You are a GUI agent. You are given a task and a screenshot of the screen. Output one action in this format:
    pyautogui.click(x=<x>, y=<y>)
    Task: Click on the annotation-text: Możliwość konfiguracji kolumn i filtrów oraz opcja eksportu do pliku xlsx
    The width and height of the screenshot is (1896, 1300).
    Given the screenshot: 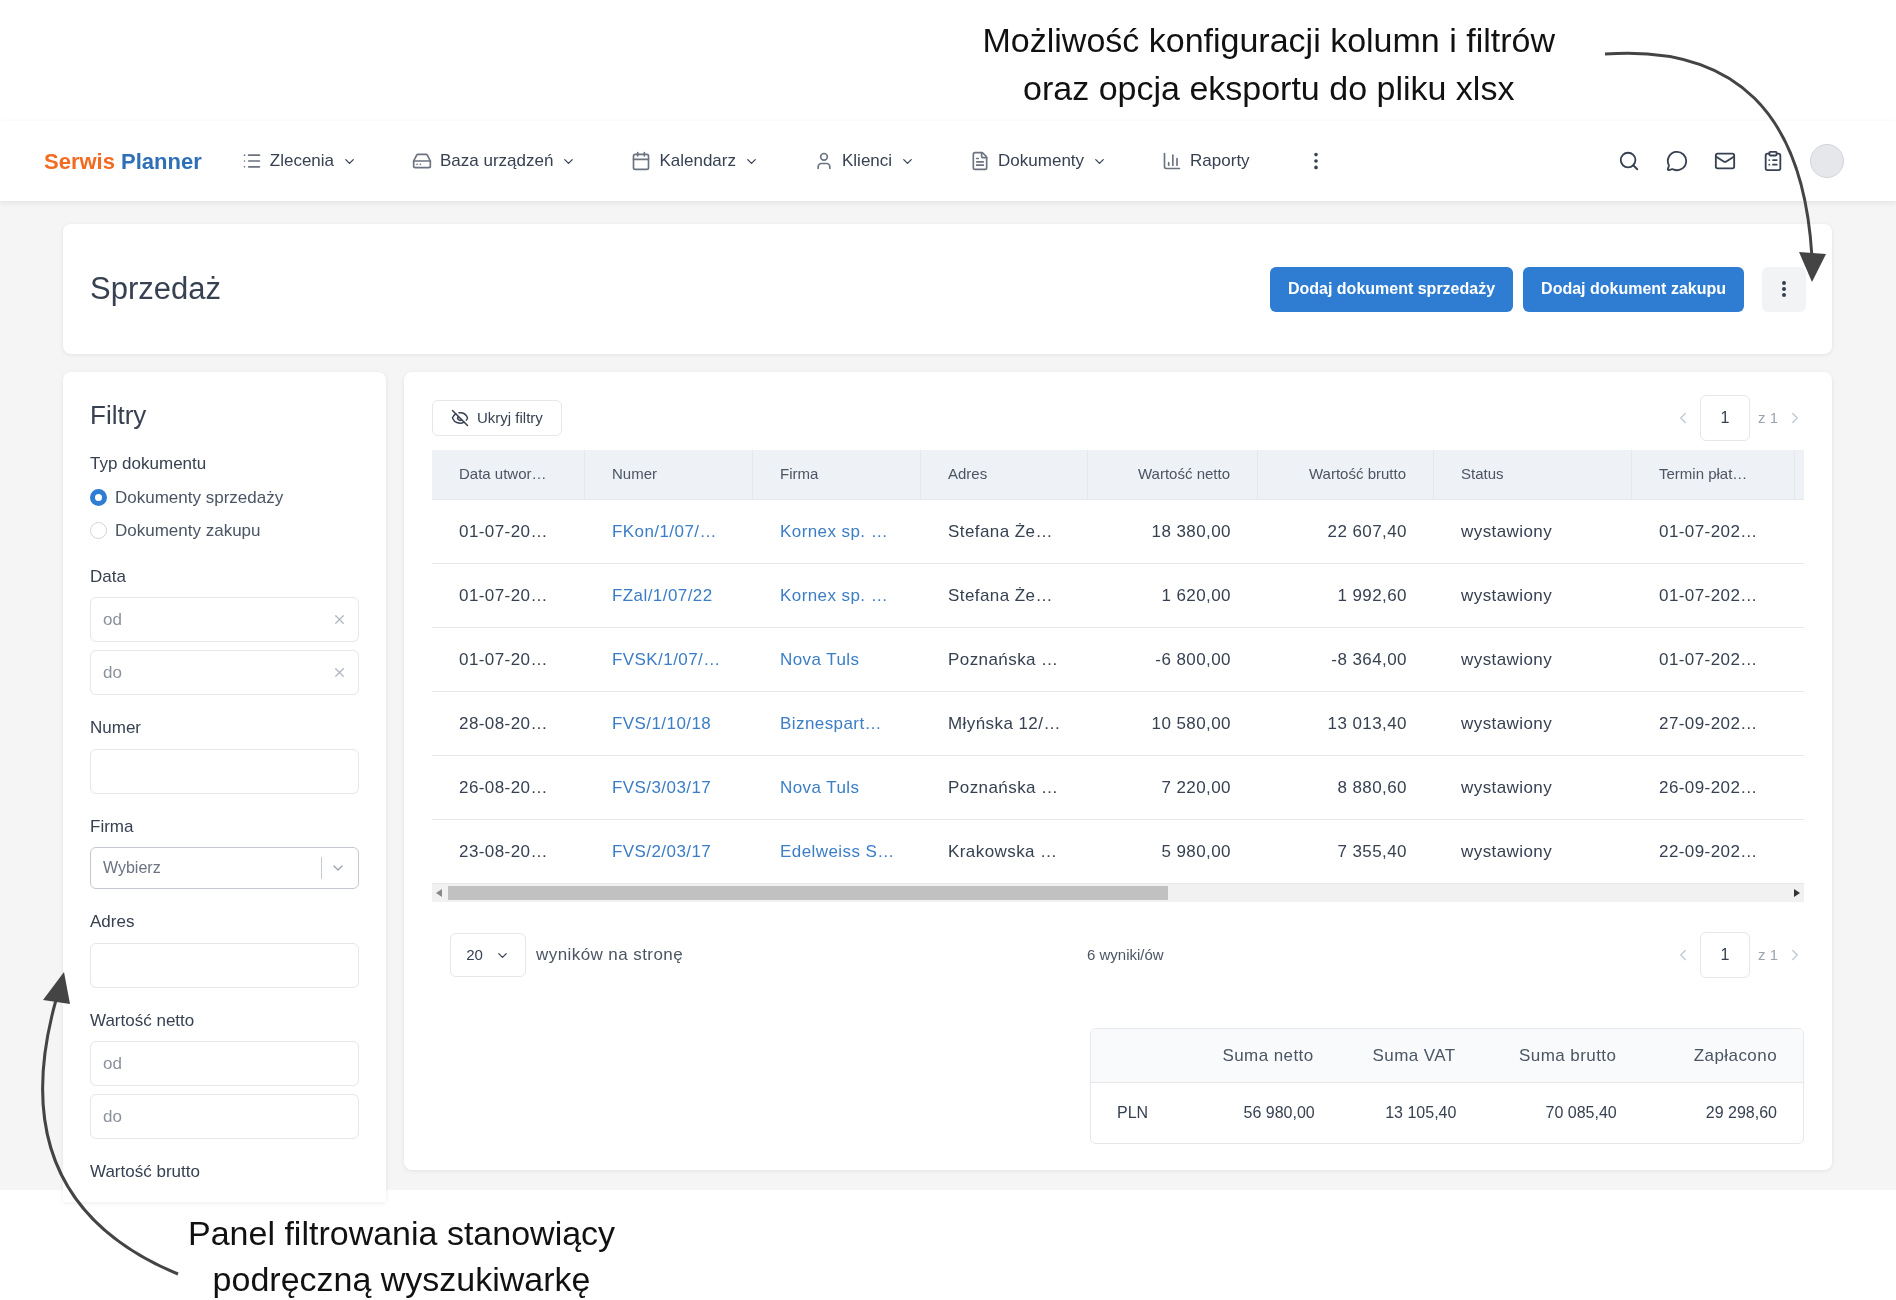 What is the action you would take?
    pyautogui.click(x=1268, y=64)
    